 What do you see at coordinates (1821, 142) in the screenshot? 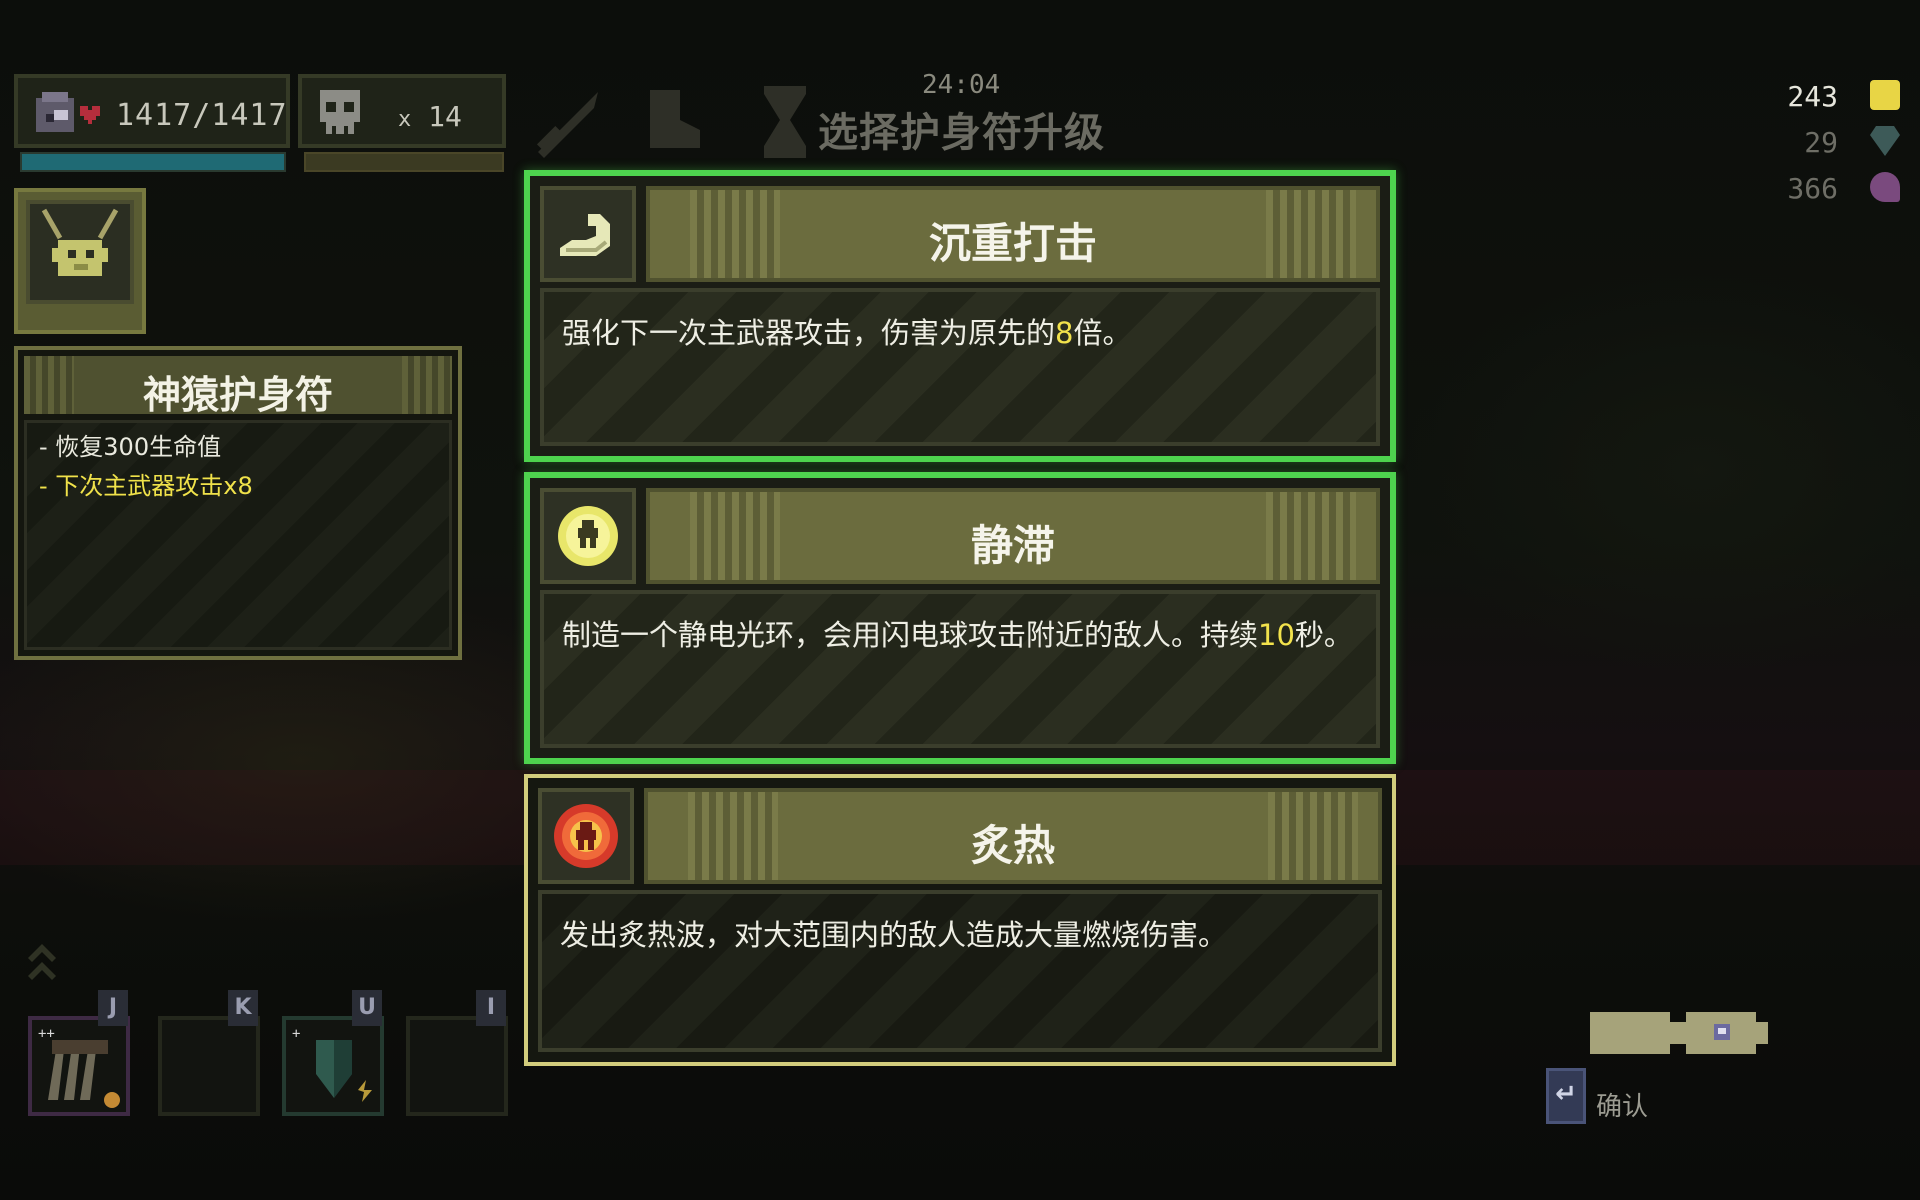
I see `gem-count: 29` at bounding box center [1821, 142].